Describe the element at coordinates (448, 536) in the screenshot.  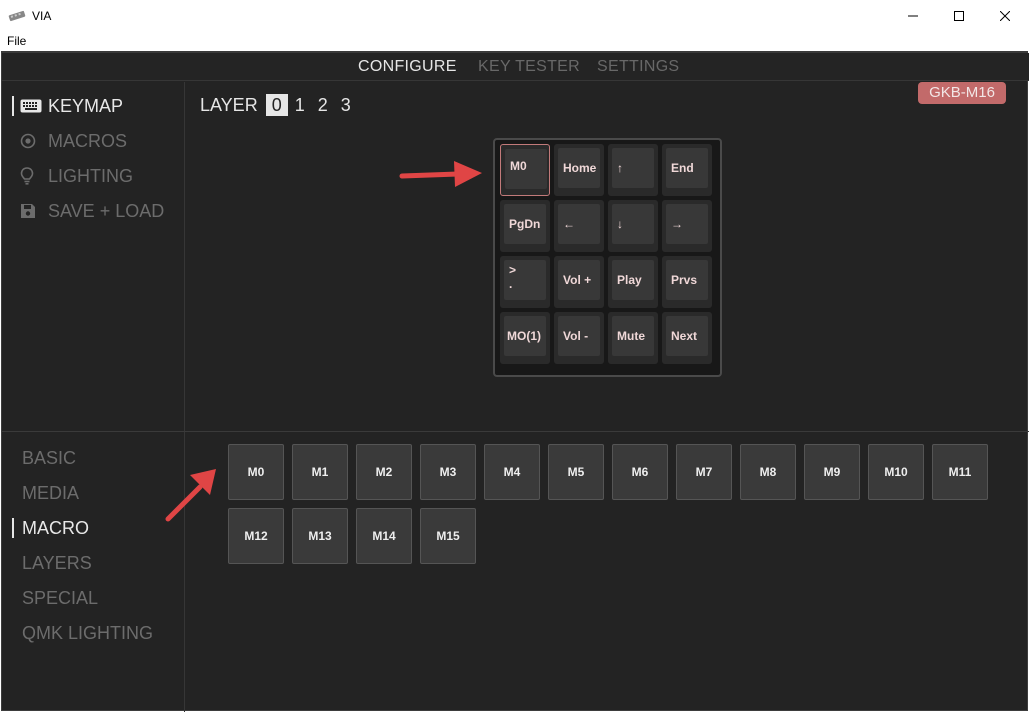
I see `macro-key-m15: M15` at that location.